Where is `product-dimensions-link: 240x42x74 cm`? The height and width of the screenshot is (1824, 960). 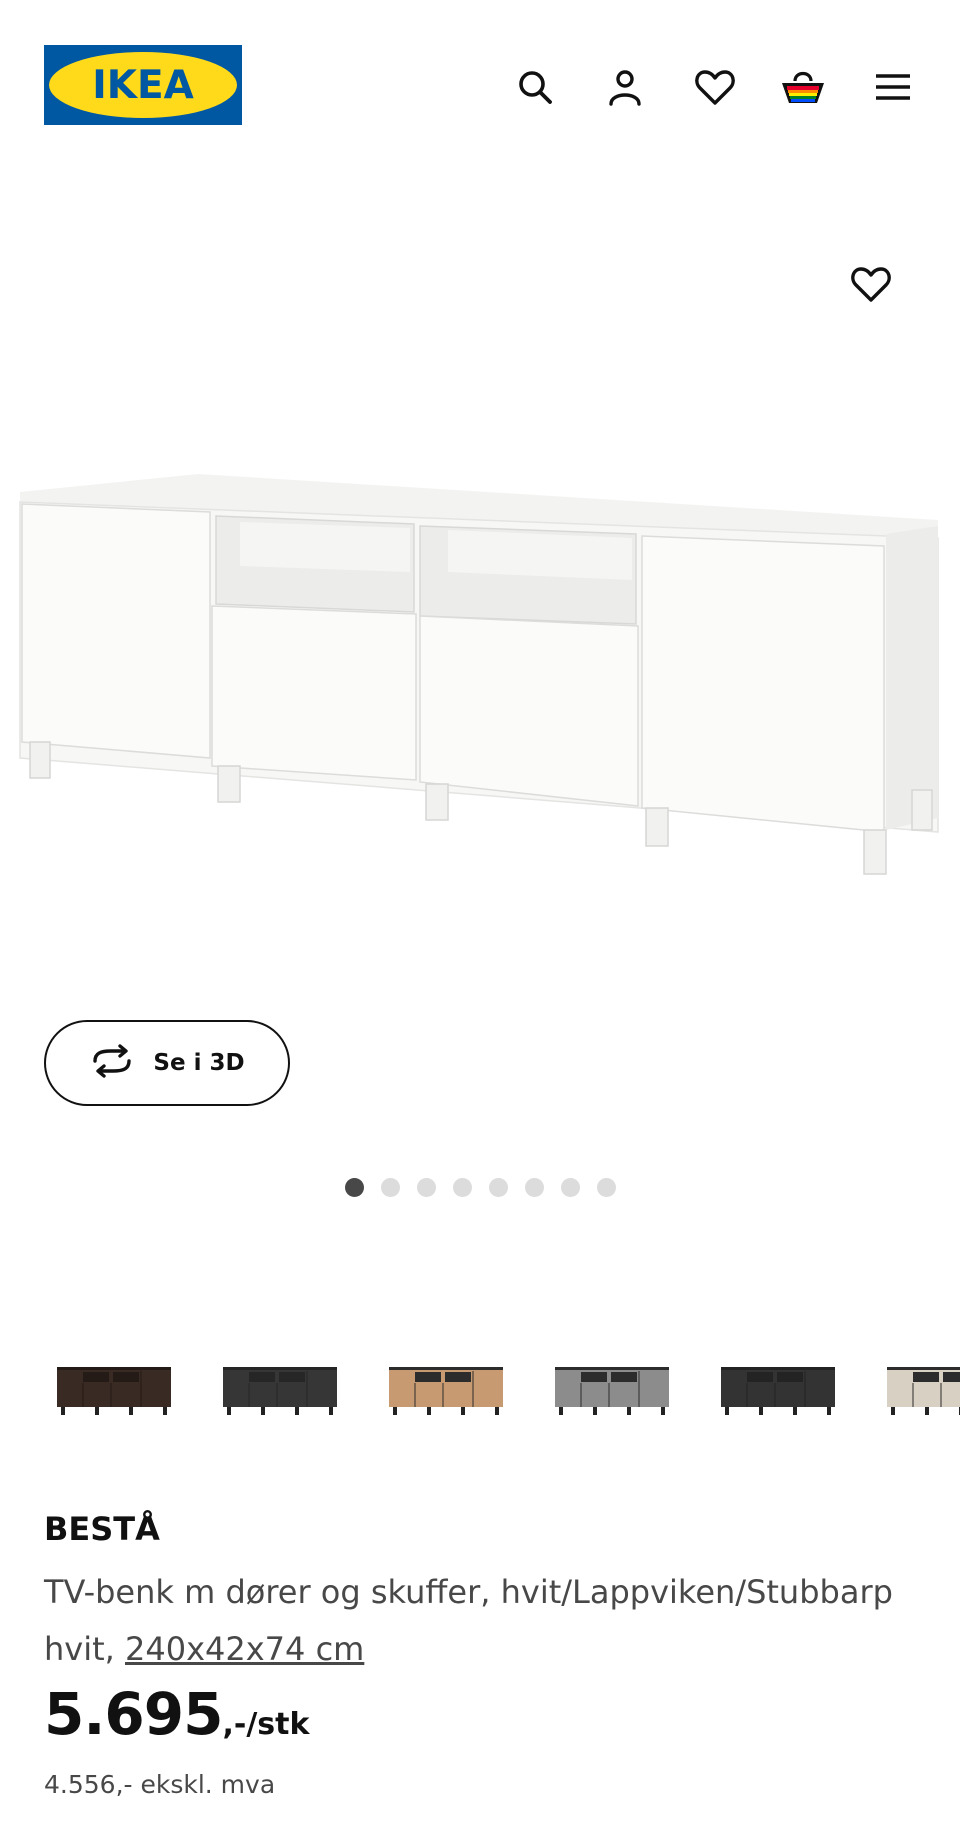 product-dimensions-link: 240x42x74 cm is located at coordinates (244, 1649).